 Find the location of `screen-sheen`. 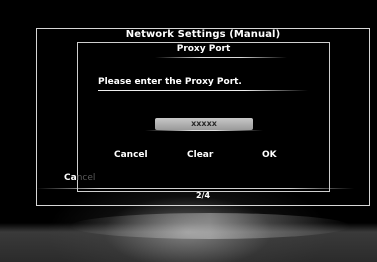

screen-sheen is located at coordinates (210, 226).